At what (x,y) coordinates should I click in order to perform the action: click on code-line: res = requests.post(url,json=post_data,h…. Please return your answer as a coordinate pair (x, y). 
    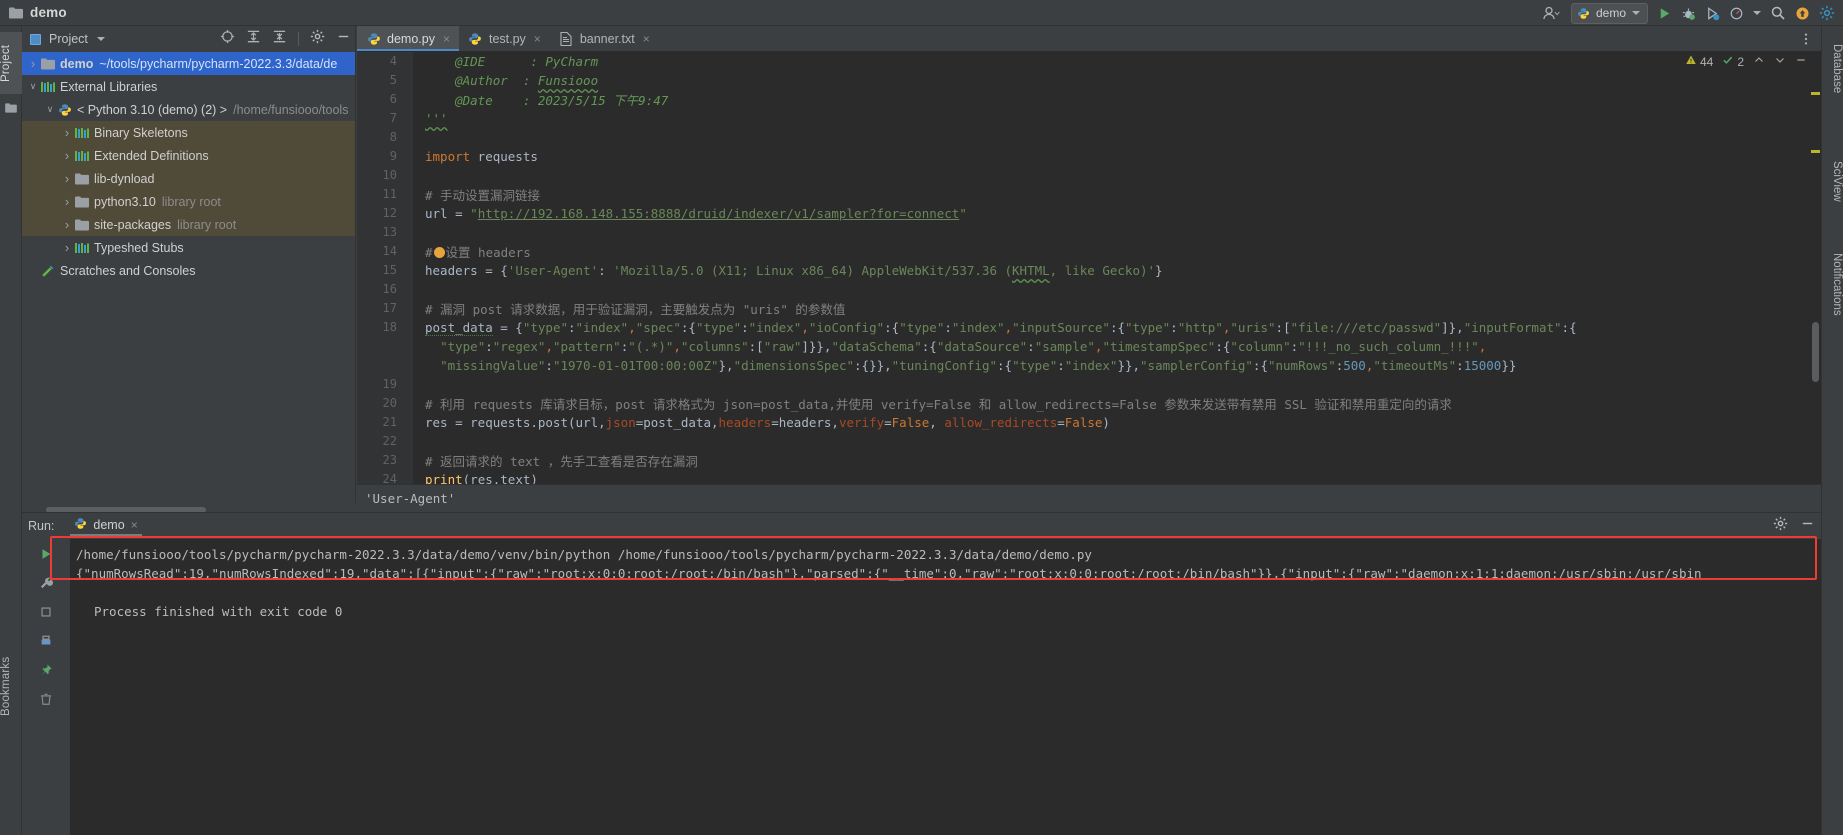
    Looking at the image, I should click on (1117, 422).